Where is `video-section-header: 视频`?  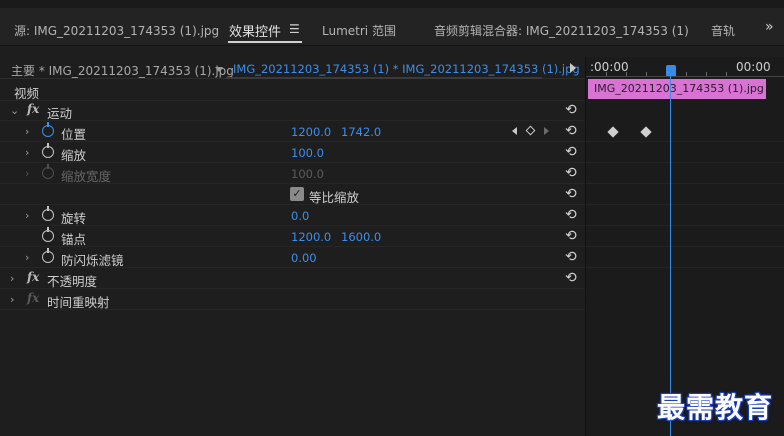
video-section-header: 视频 is located at coordinates (292, 90).